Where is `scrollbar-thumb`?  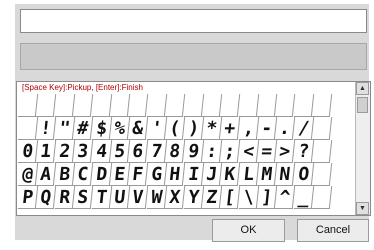
scrollbar-thumb is located at coordinates (362, 105).